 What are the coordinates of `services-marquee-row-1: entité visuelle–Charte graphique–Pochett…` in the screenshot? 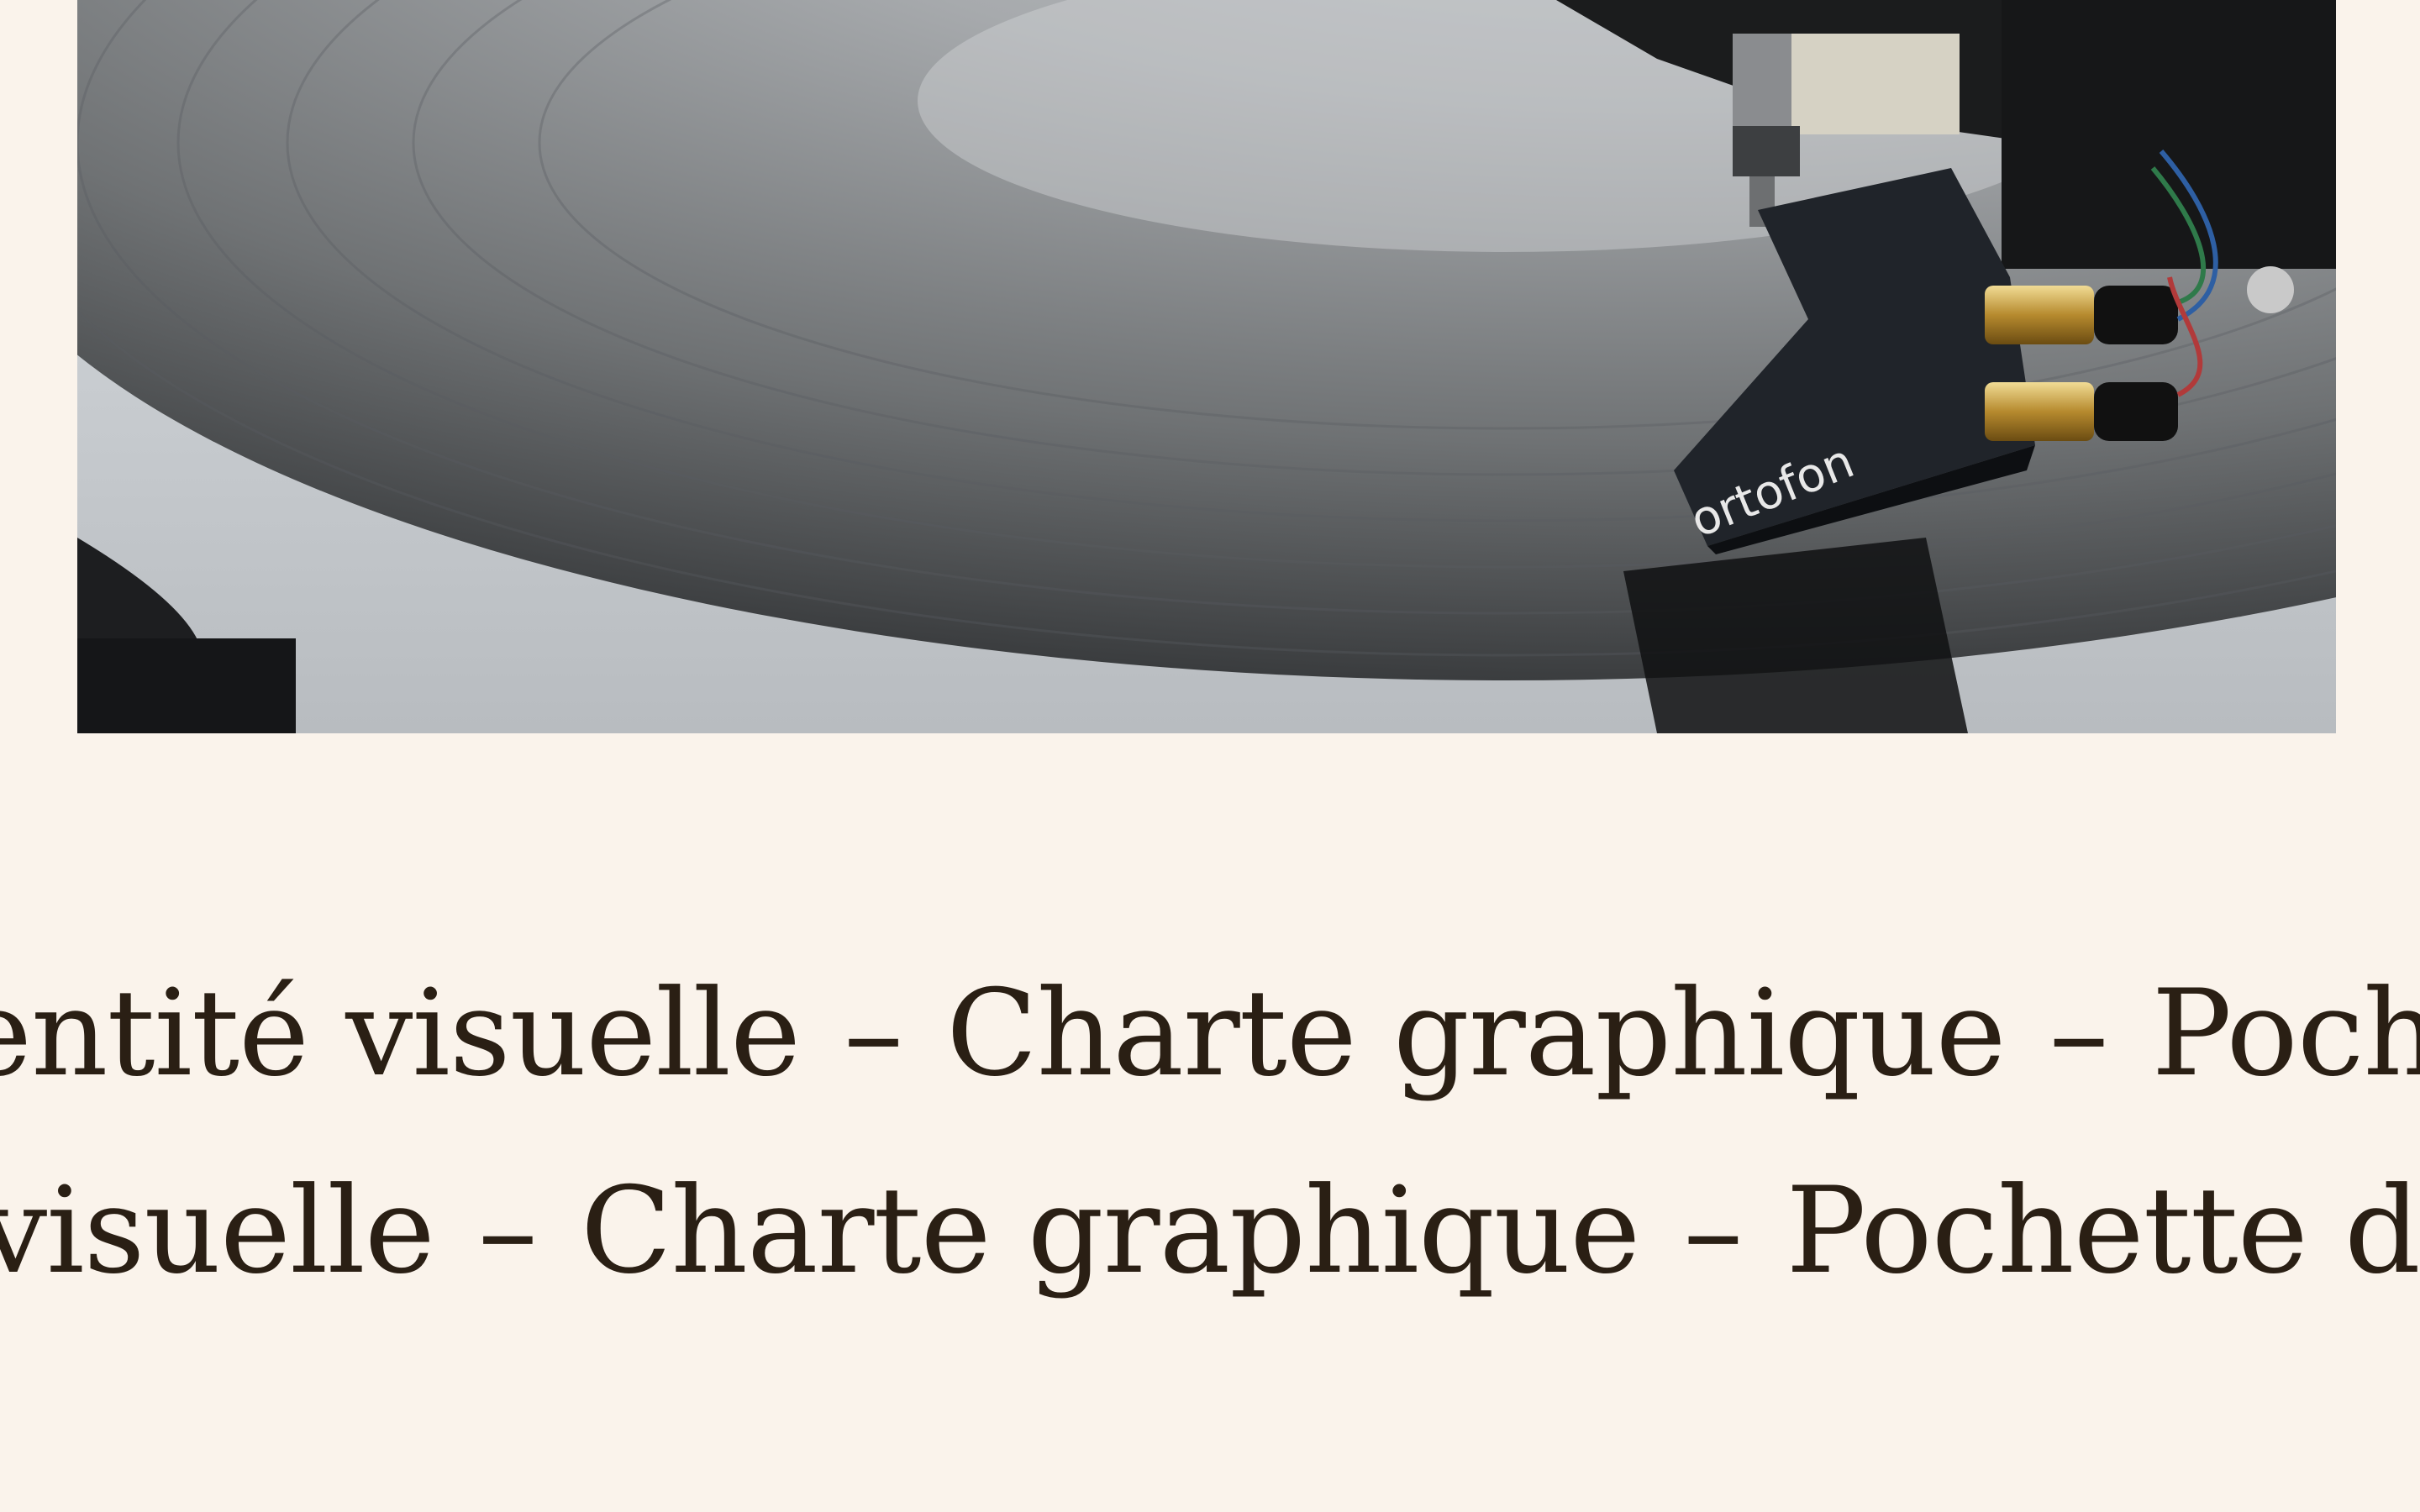 It's located at (1210, 1045).